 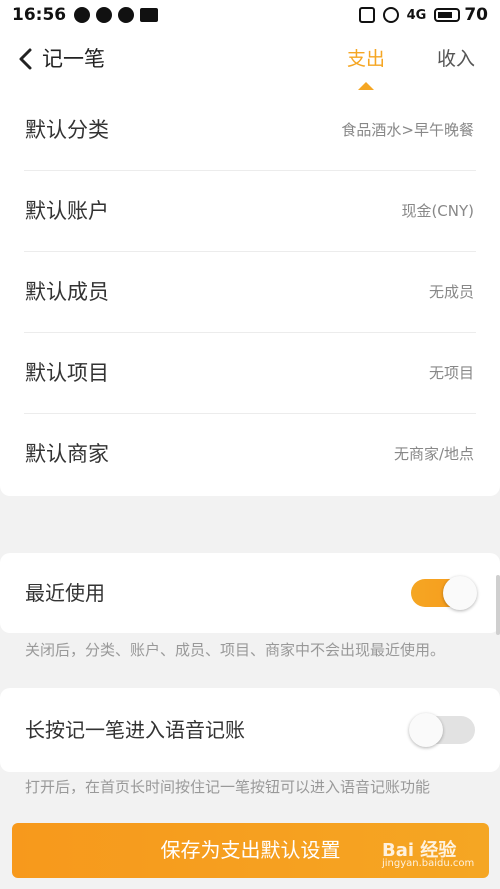 What do you see at coordinates (433, 454) in the screenshot?
I see `setting-value: 无商家/地点` at bounding box center [433, 454].